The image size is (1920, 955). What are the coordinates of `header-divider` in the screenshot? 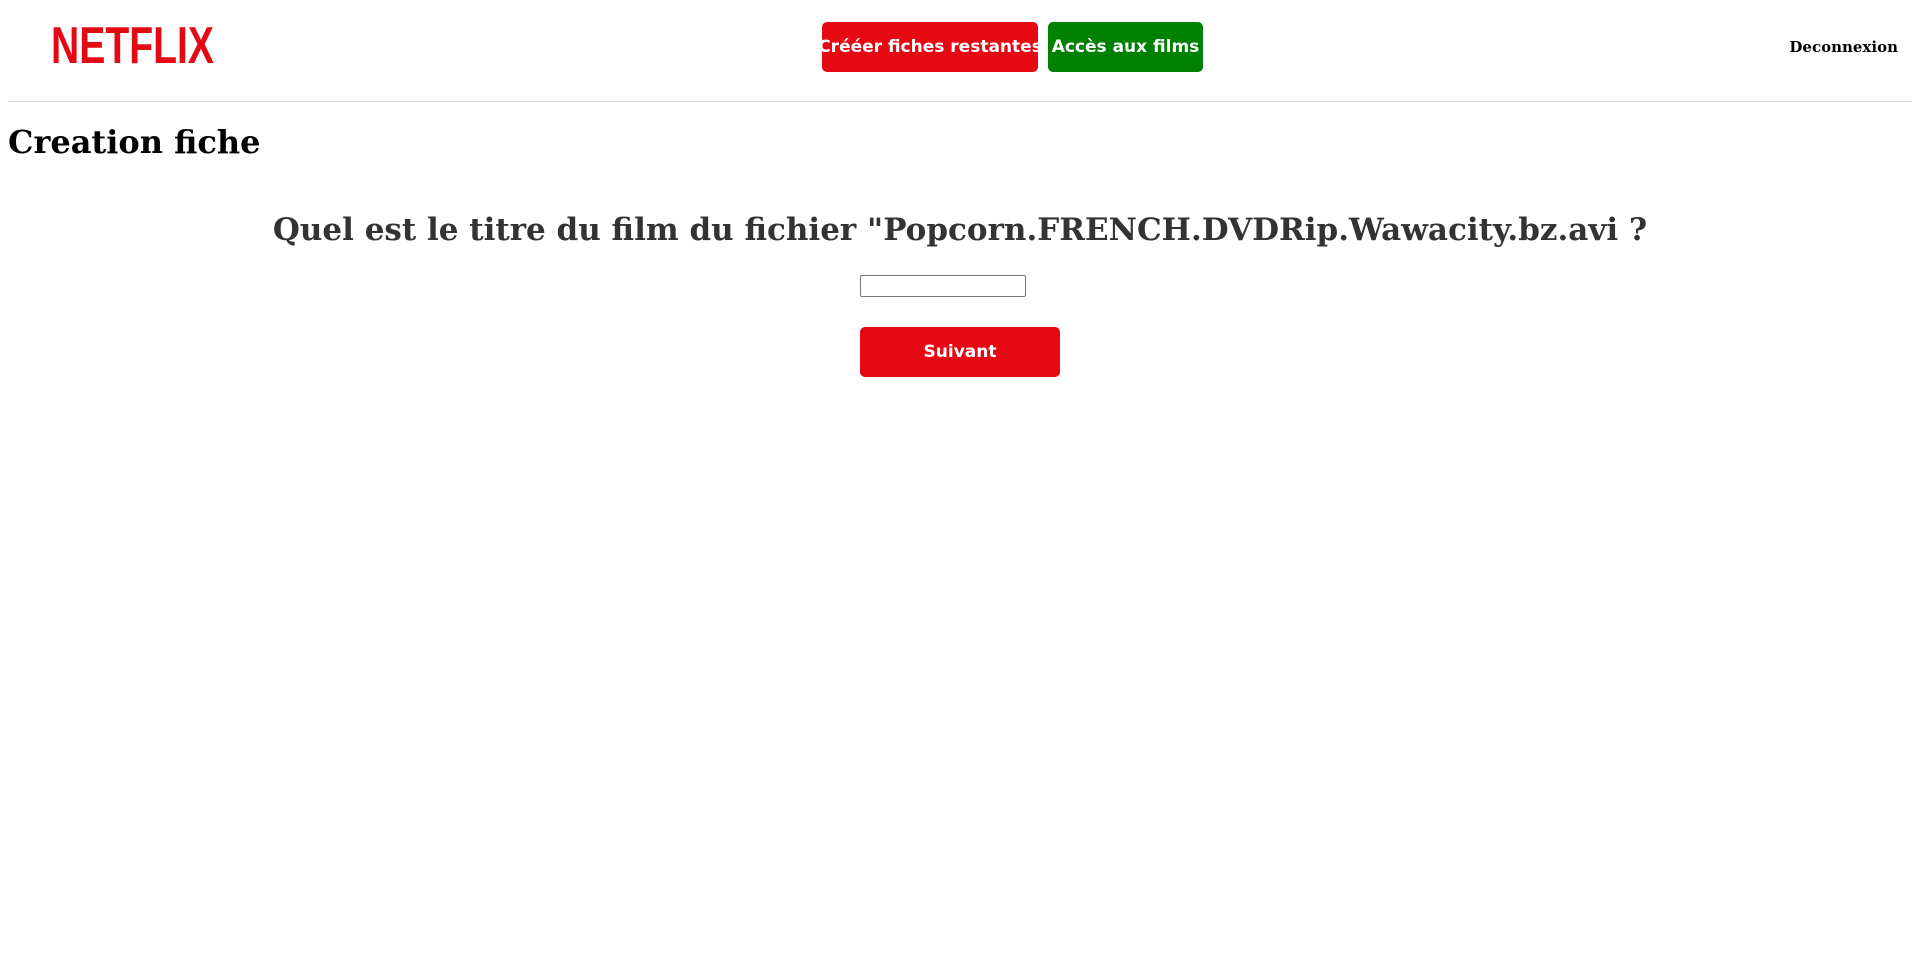 It's located at (960, 101).